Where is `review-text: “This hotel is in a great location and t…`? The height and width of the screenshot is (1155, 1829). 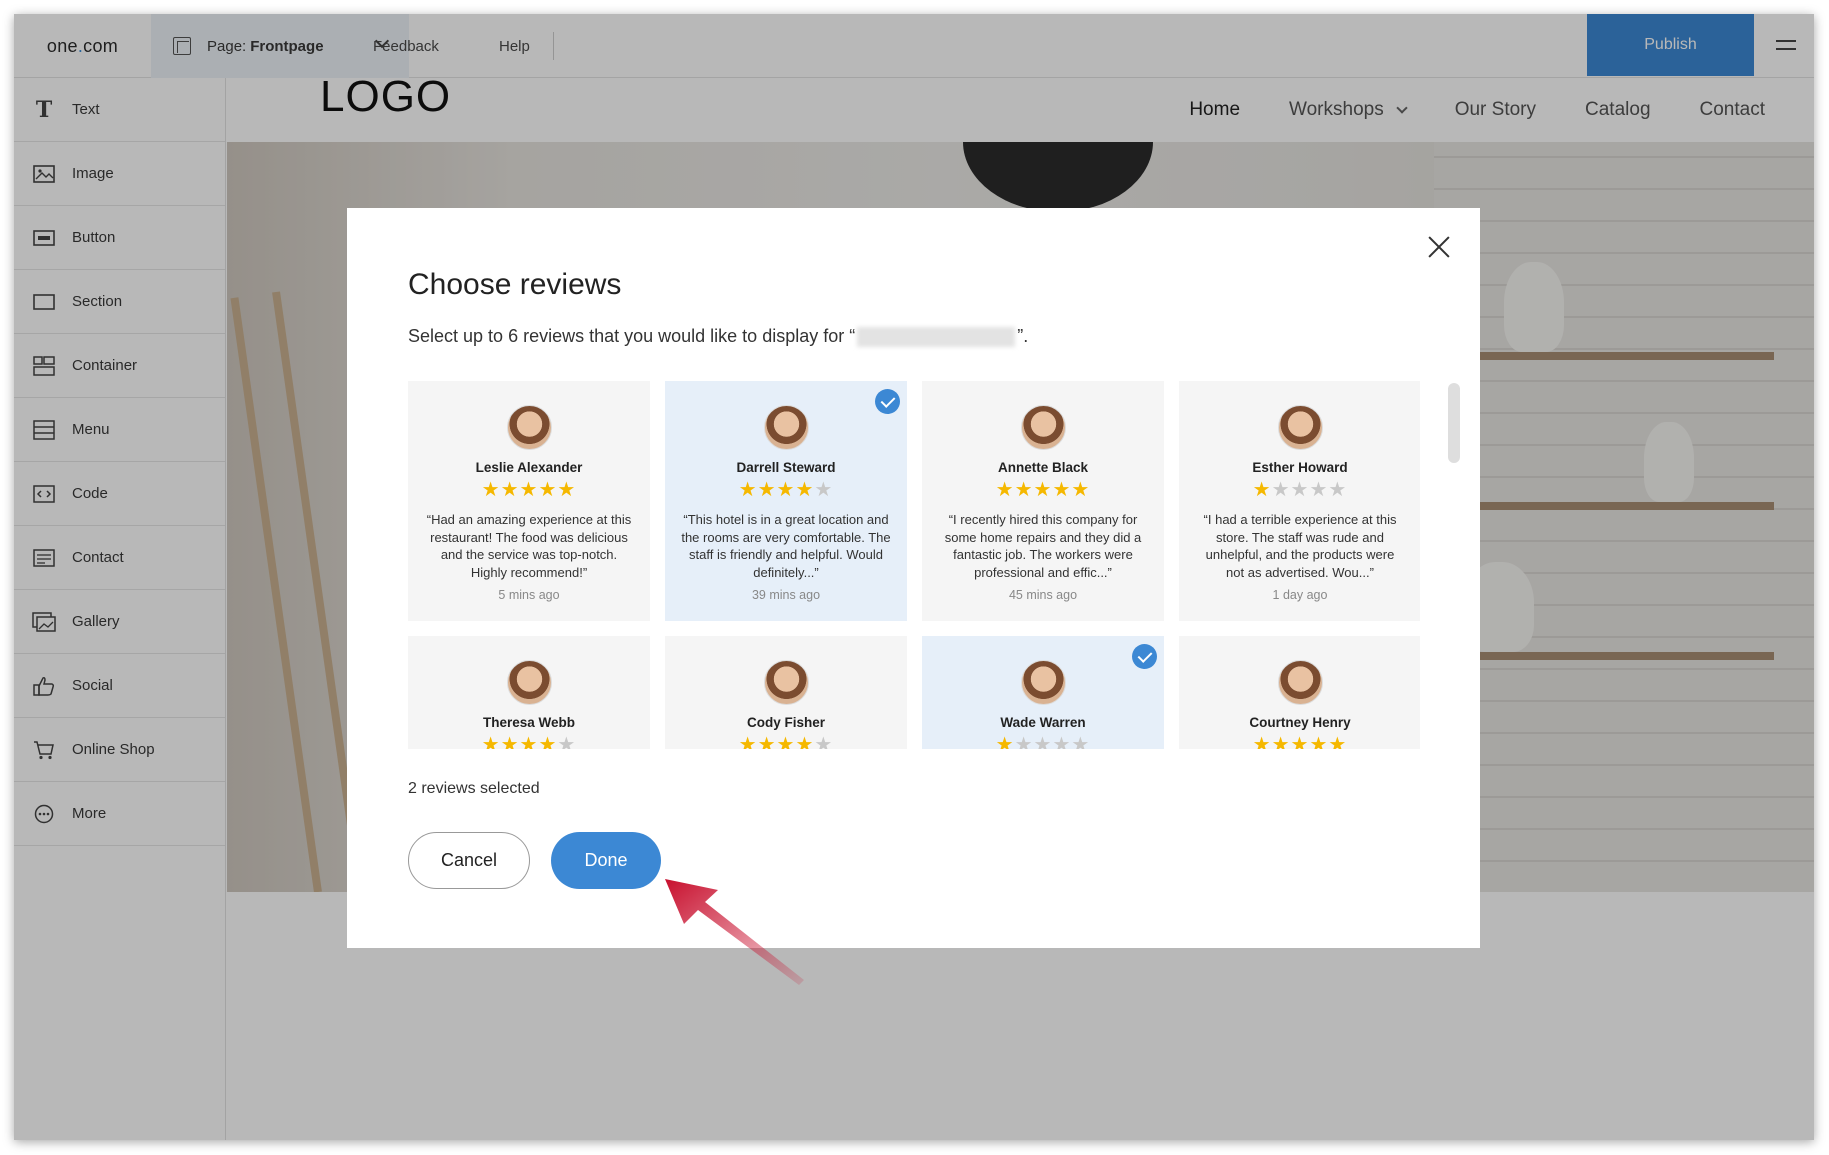 review-text: “This hotel is in a great location and t… is located at coordinates (786, 546).